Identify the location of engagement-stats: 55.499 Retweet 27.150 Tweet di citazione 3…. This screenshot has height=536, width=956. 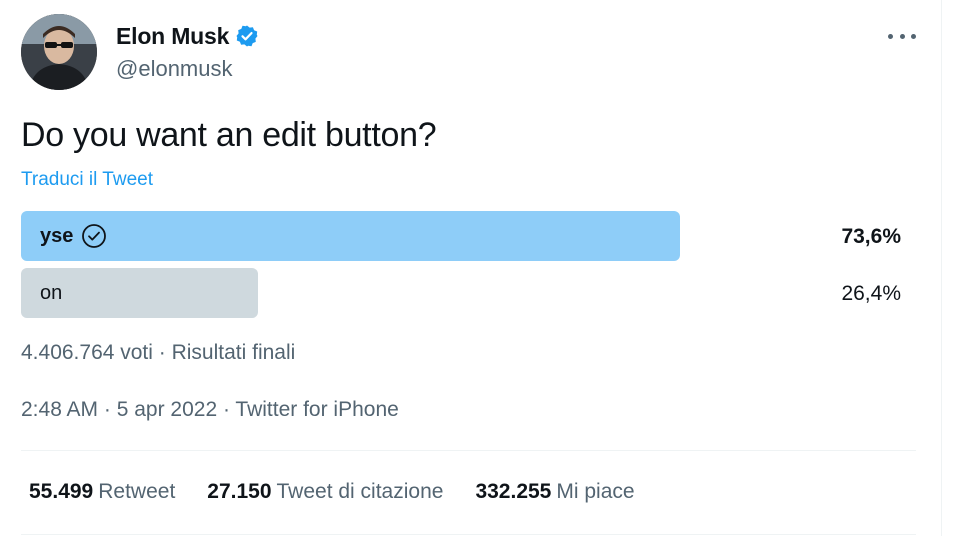
(348, 492).